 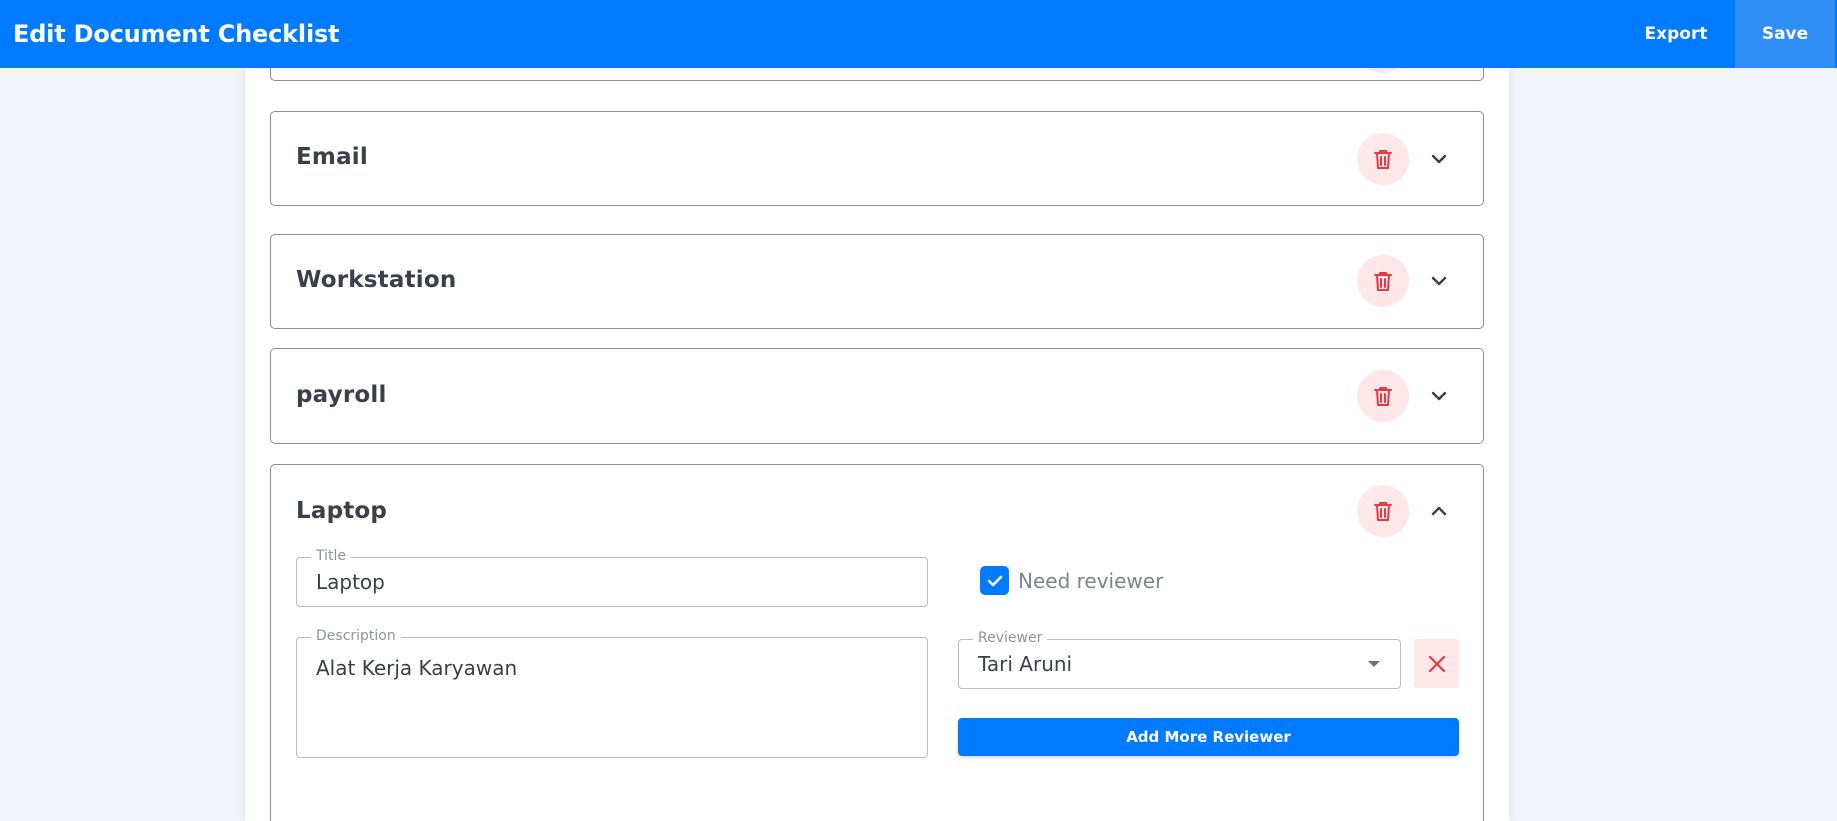 What do you see at coordinates (1785, 34) in the screenshot?
I see `save-button: Save` at bounding box center [1785, 34].